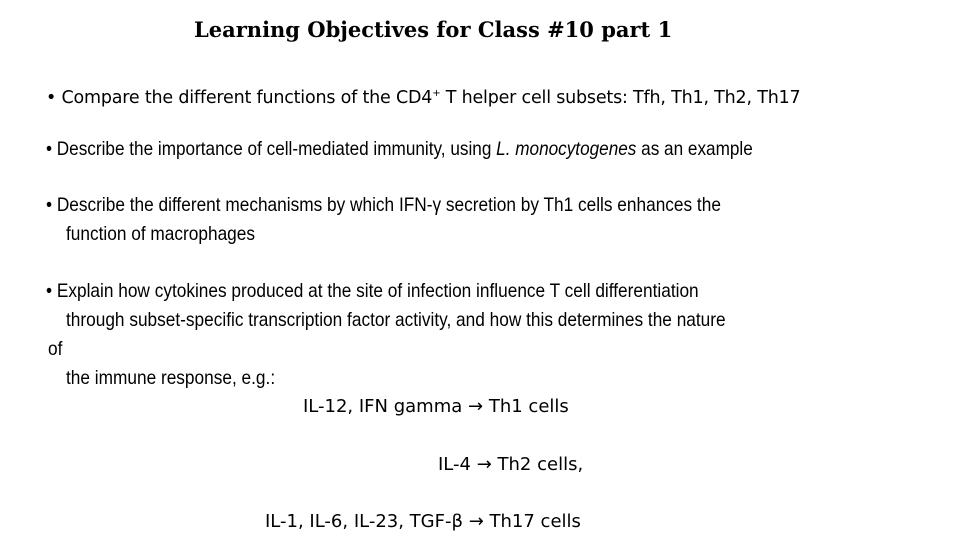  What do you see at coordinates (364, 521) in the screenshot?
I see `cytokines: IL-1, IL-6, IL-23, TGF-β` at bounding box center [364, 521].